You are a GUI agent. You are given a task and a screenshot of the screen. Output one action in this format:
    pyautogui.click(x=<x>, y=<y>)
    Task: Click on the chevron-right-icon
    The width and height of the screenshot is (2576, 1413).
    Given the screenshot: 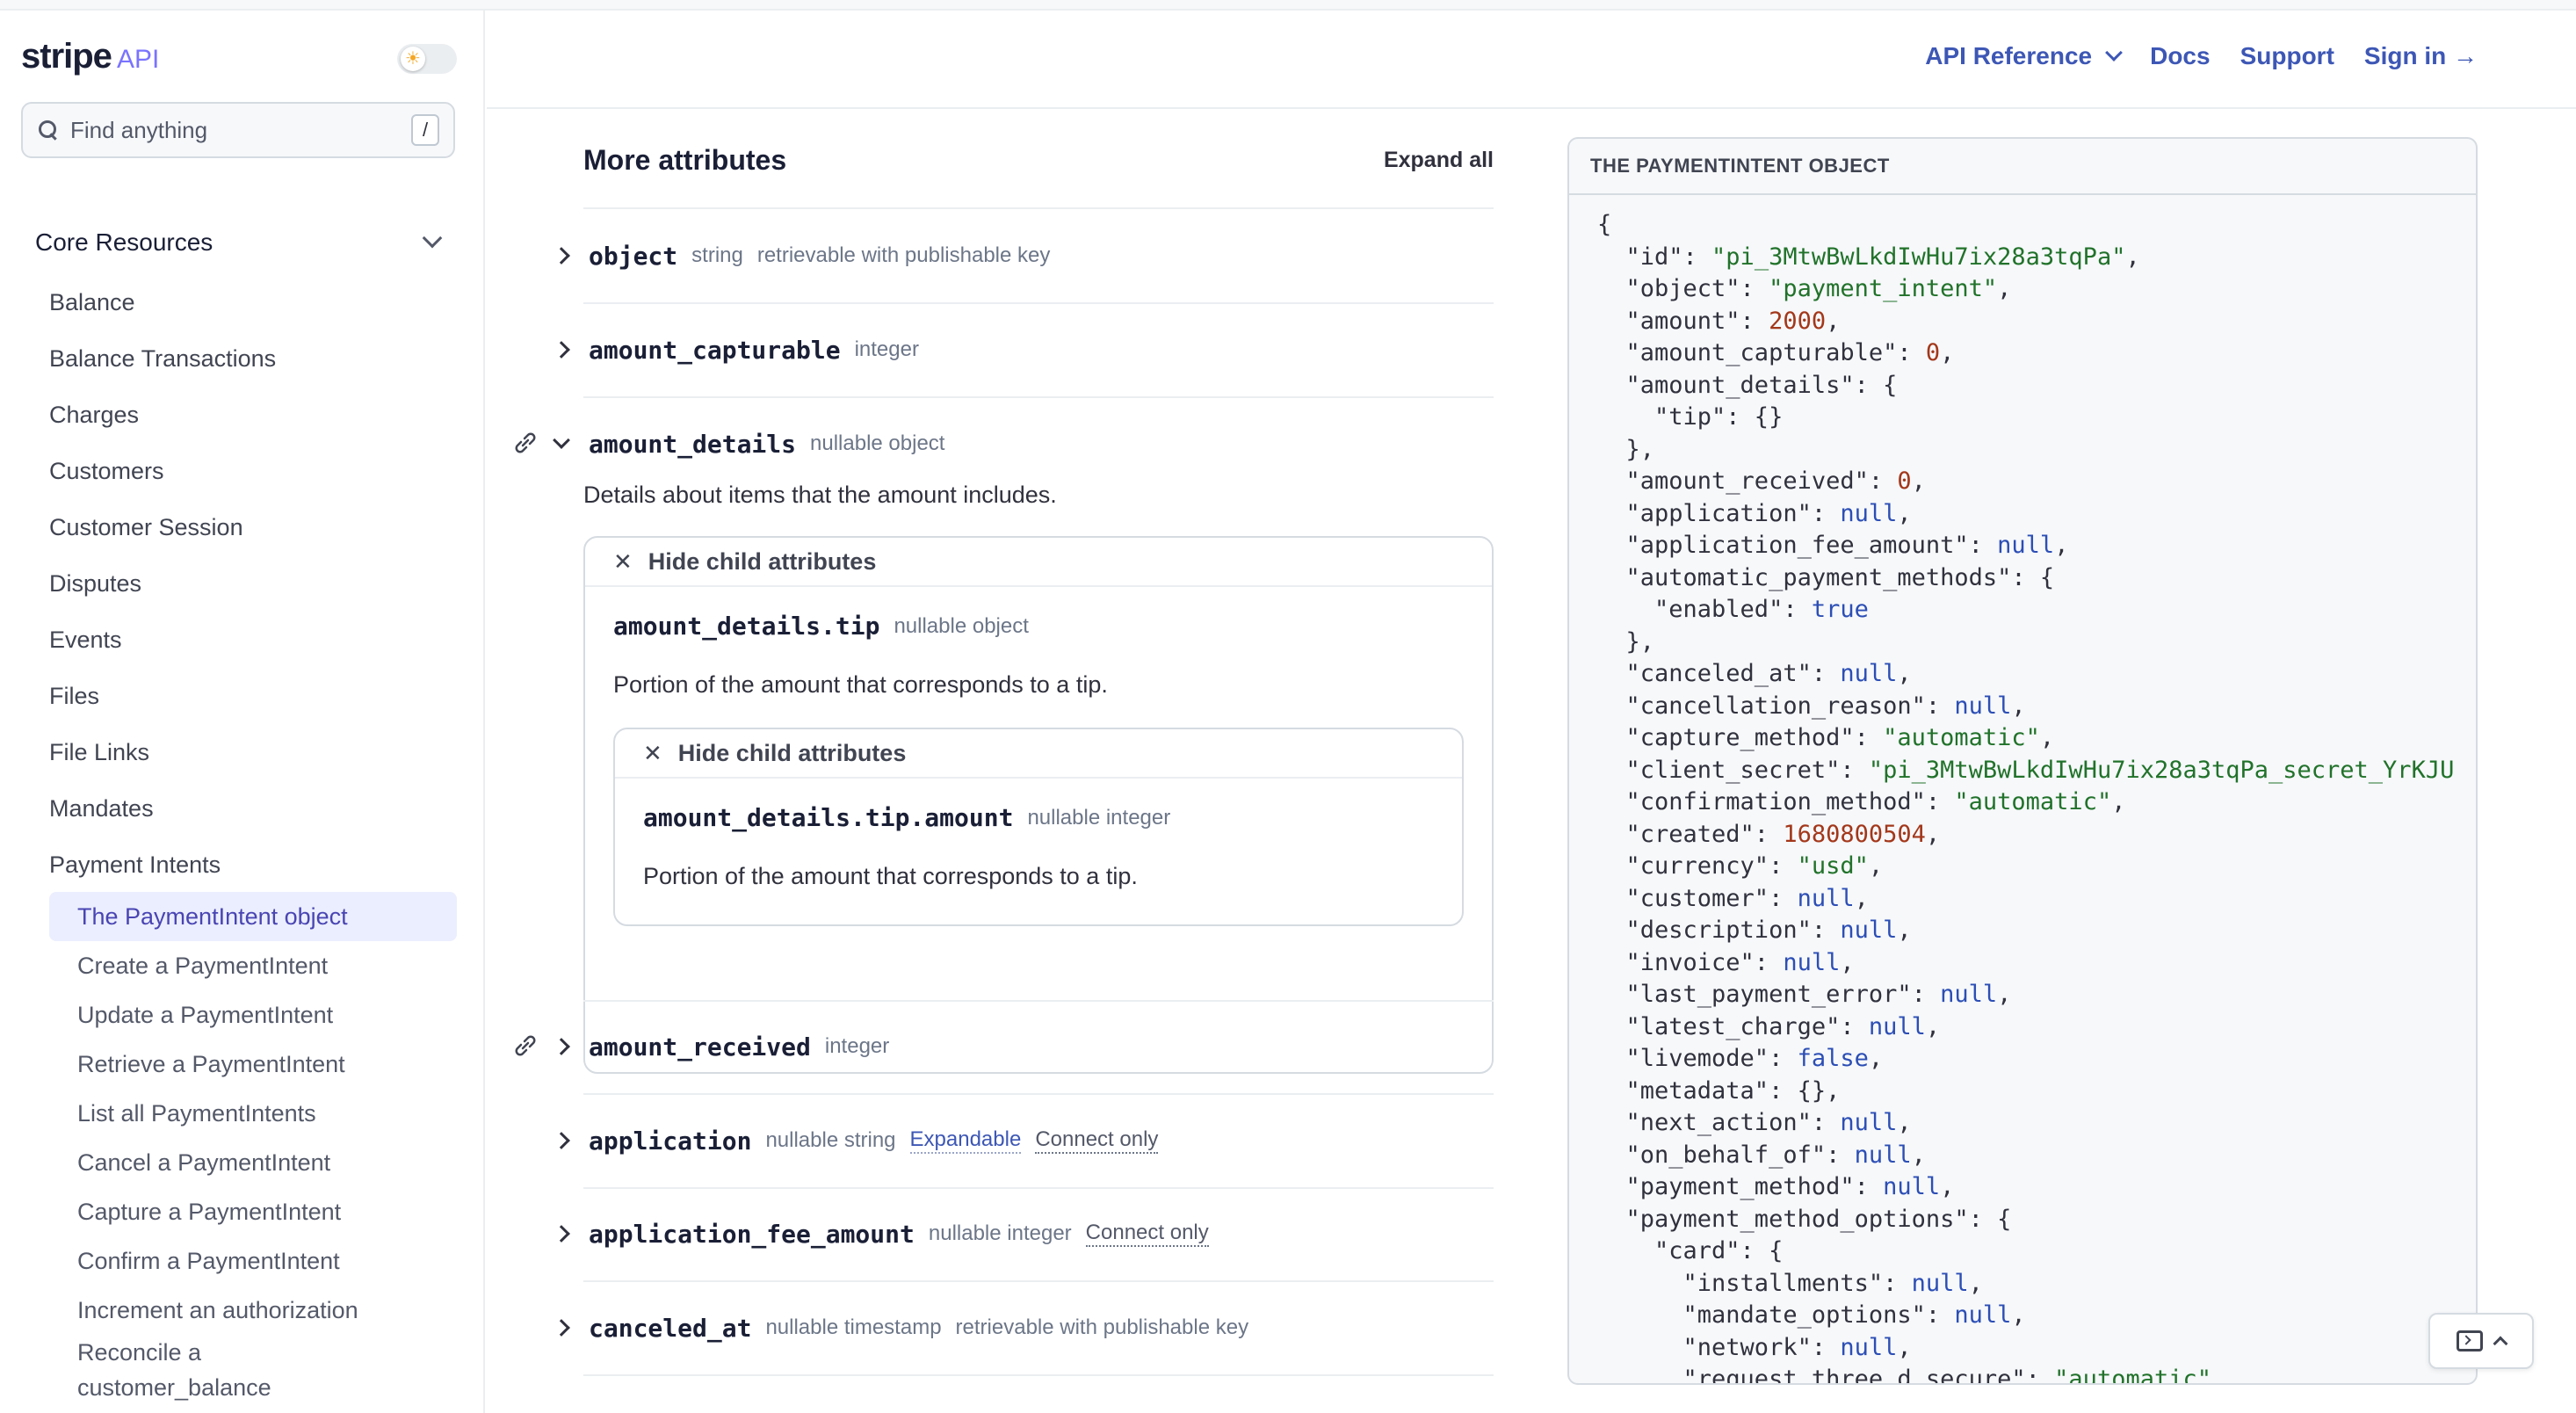 What is the action you would take?
    pyautogui.click(x=561, y=1234)
    